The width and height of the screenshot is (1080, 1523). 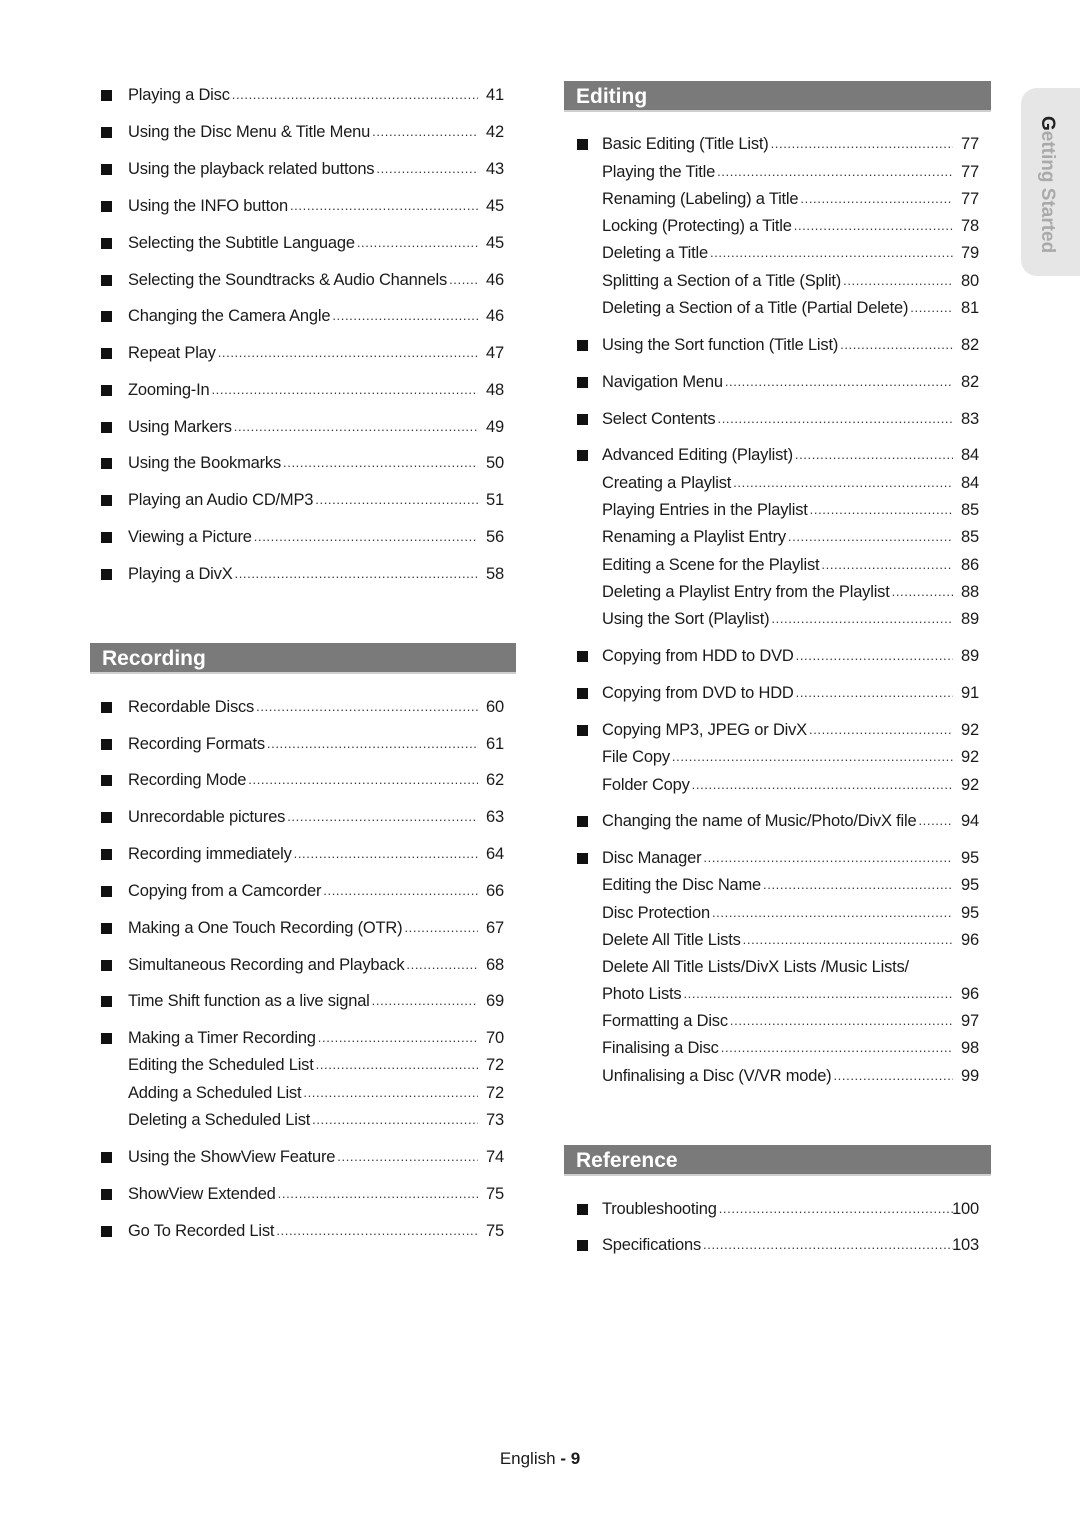 What do you see at coordinates (266, 965) in the screenshot?
I see `toc-entry-title: Simultaneous Recording and Playback` at bounding box center [266, 965].